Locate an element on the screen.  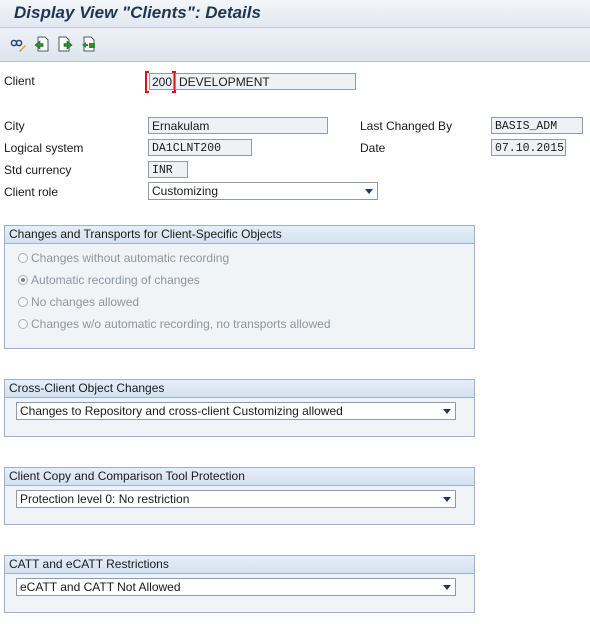
radio-no-changes-allowed: No changes allowed is located at coordinates (78, 302).